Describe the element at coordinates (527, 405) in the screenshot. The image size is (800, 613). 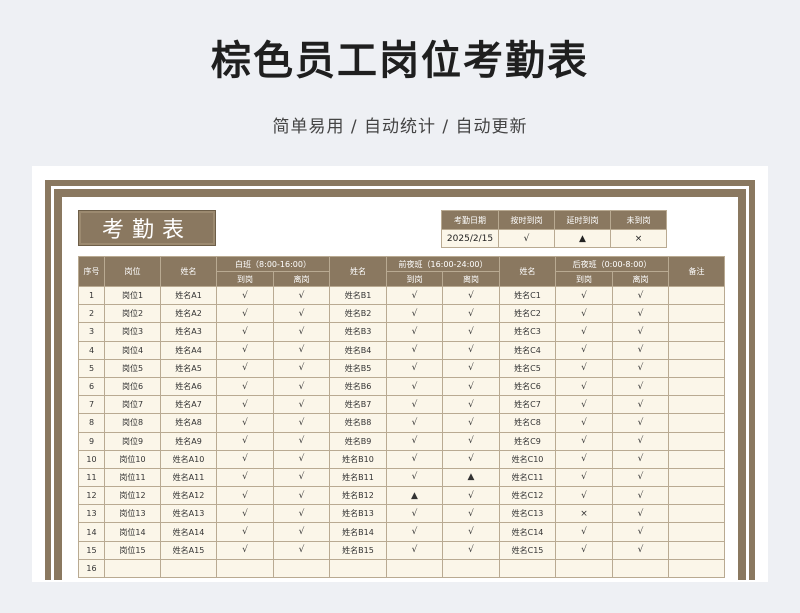
I see `cell-name-c: 姓名C7` at that location.